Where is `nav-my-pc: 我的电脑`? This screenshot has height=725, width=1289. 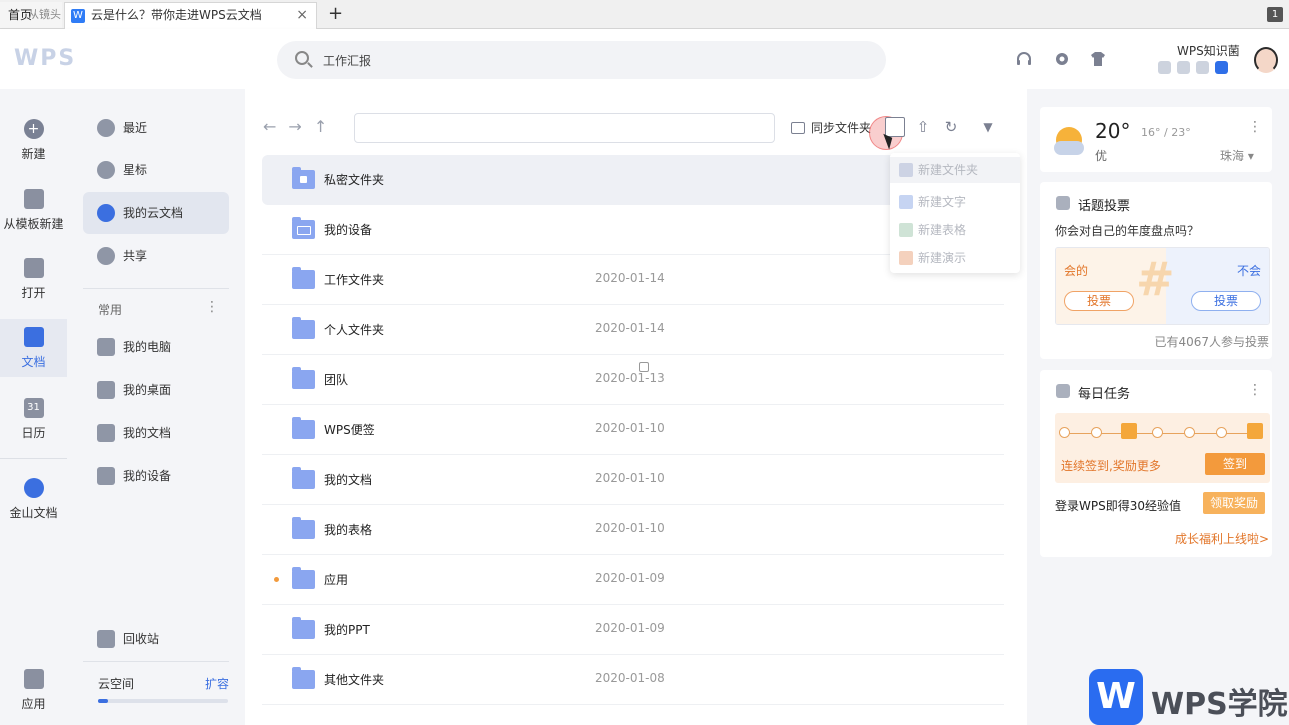 nav-my-pc: 我的电脑 is located at coordinates (156, 347).